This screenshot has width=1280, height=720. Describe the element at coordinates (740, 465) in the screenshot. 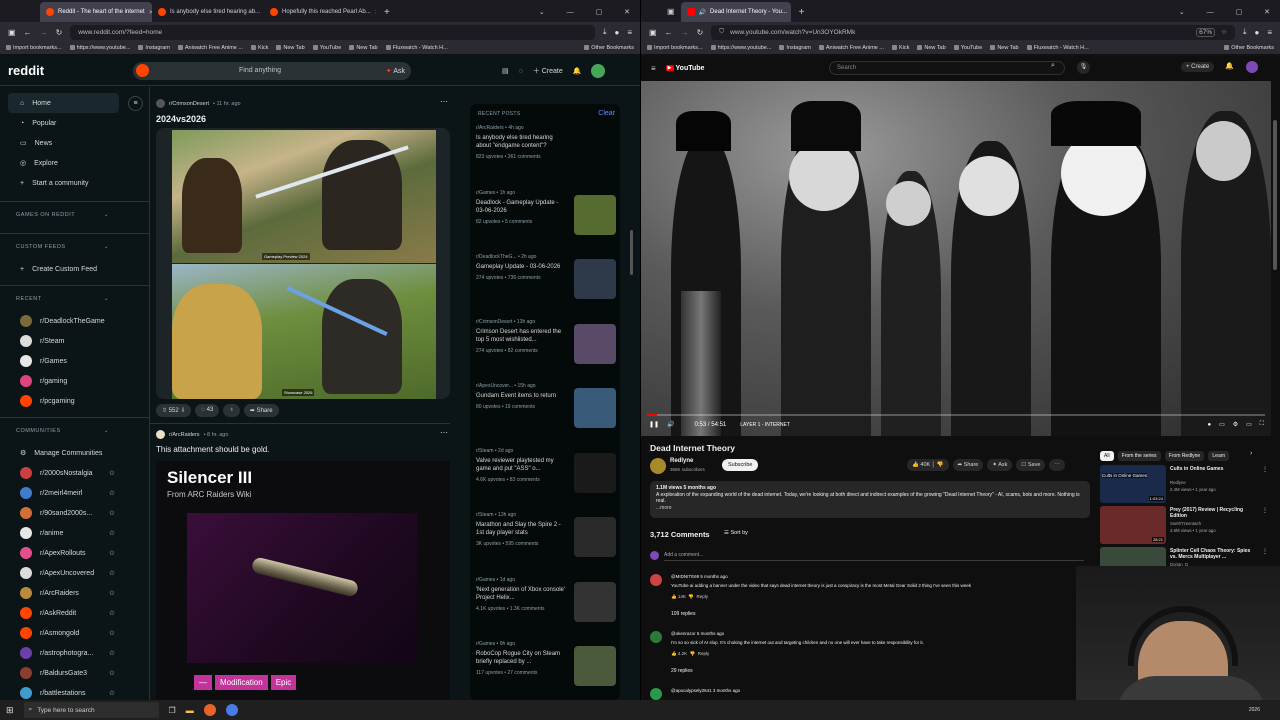

I see `subscribe-button: Subscribe` at that location.